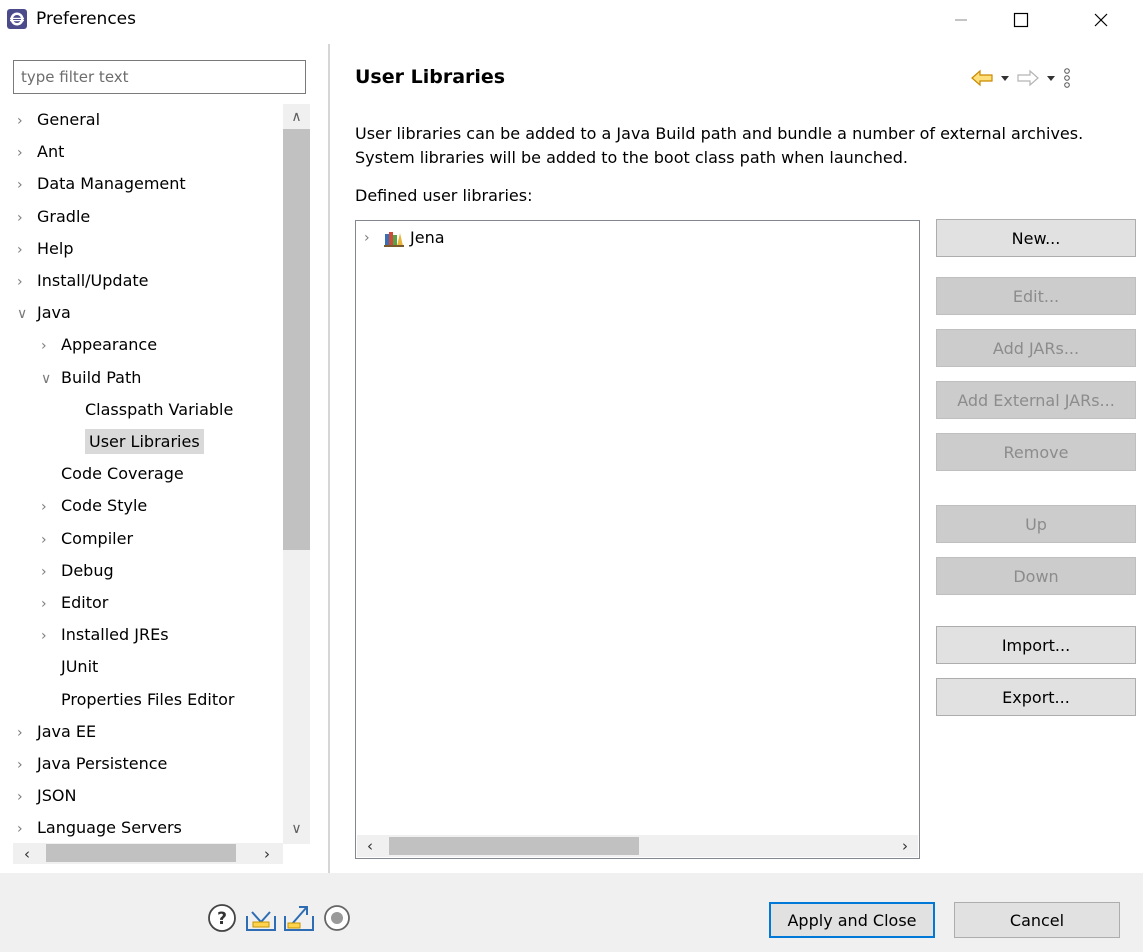 This screenshot has height=952, width=1143. I want to click on tree-item: Code Coverage, so click(112, 474).